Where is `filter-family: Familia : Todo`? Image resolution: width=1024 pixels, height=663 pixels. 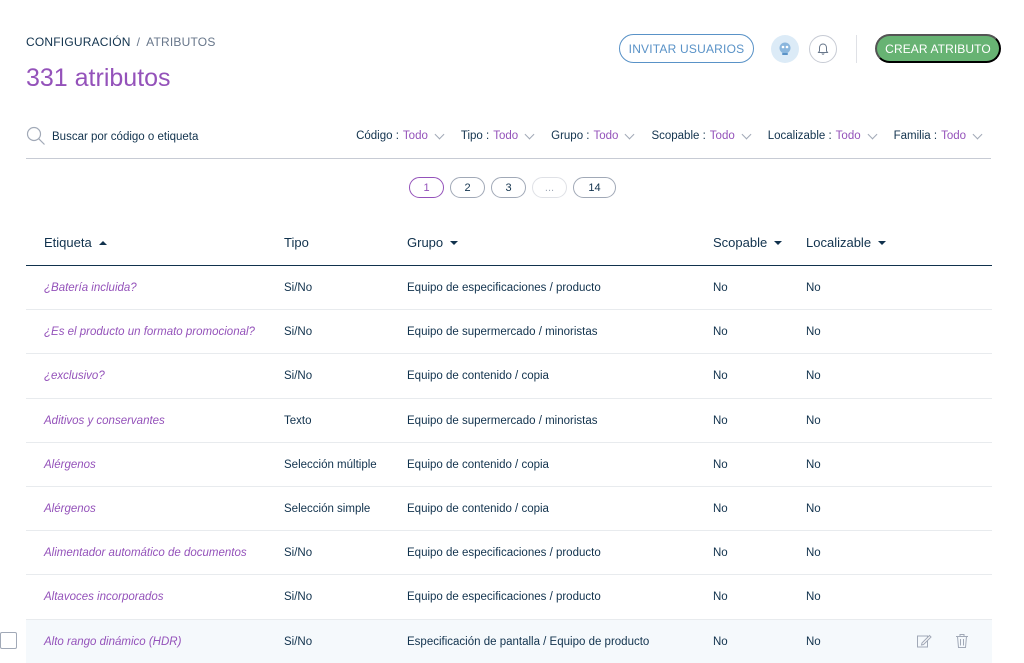 filter-family: Familia : Todo is located at coordinates (938, 135).